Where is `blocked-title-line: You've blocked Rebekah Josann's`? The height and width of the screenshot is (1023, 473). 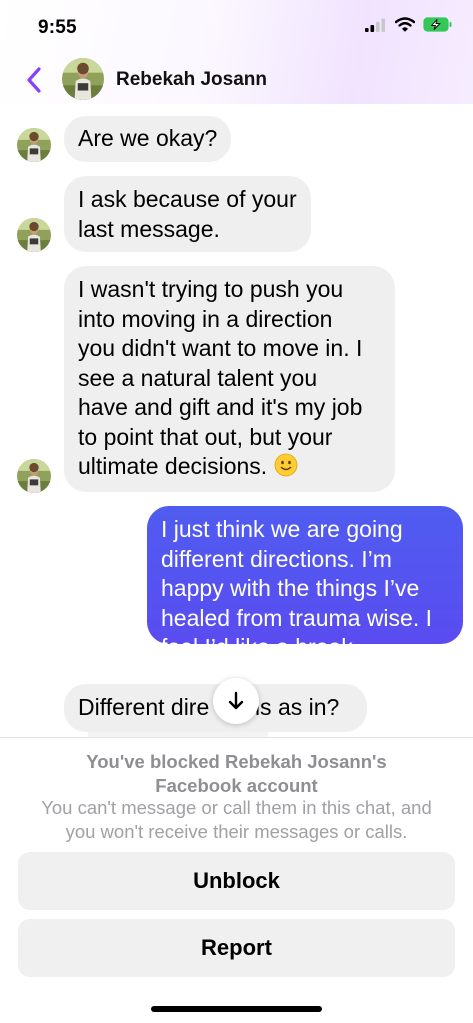 blocked-title-line: You've blocked Rebekah Josann's is located at coordinates (236, 761).